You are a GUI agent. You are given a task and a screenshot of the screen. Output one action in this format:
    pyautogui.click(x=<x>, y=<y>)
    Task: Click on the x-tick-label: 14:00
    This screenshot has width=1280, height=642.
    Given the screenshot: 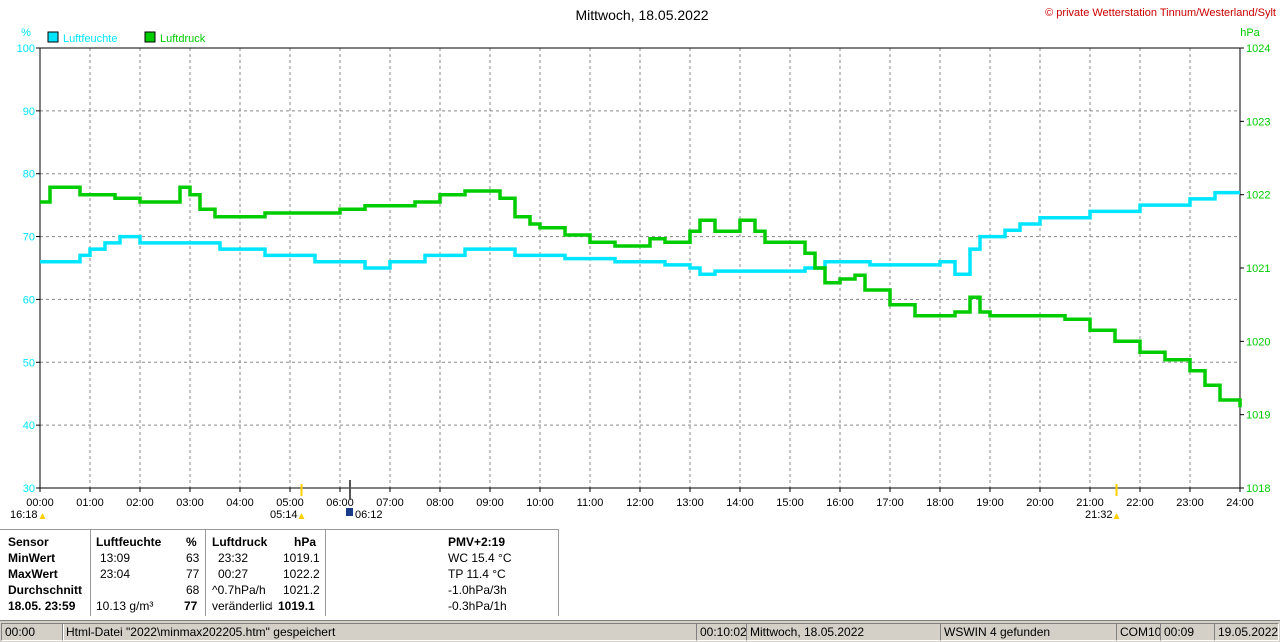 What is the action you would take?
    pyautogui.click(x=740, y=503)
    